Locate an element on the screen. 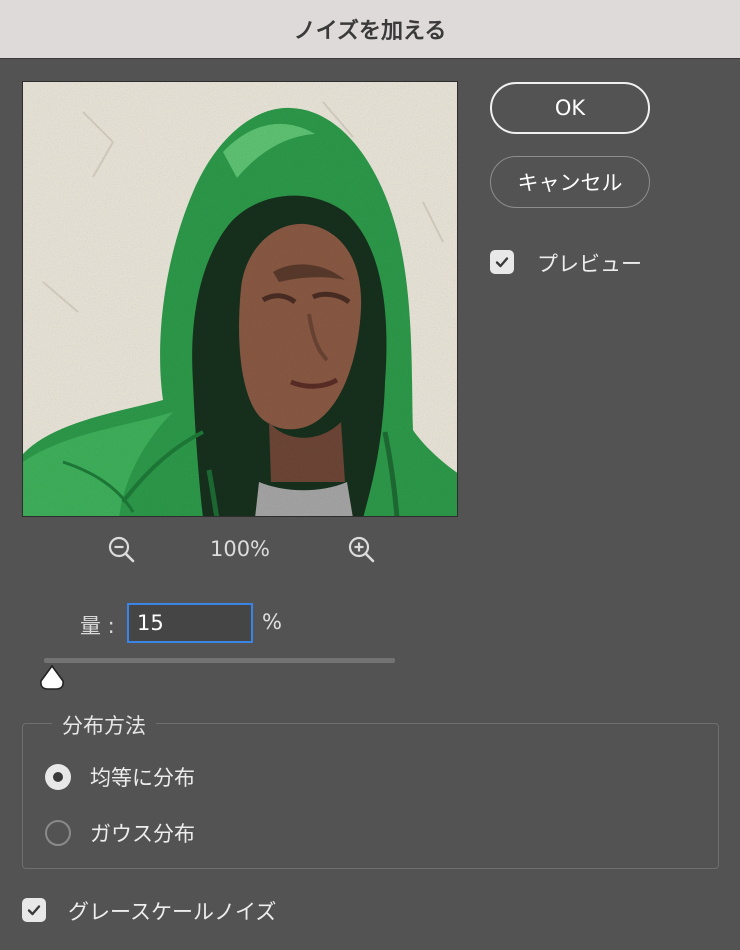 This screenshot has height=950, width=740. radio-dot is located at coordinates (58, 777).